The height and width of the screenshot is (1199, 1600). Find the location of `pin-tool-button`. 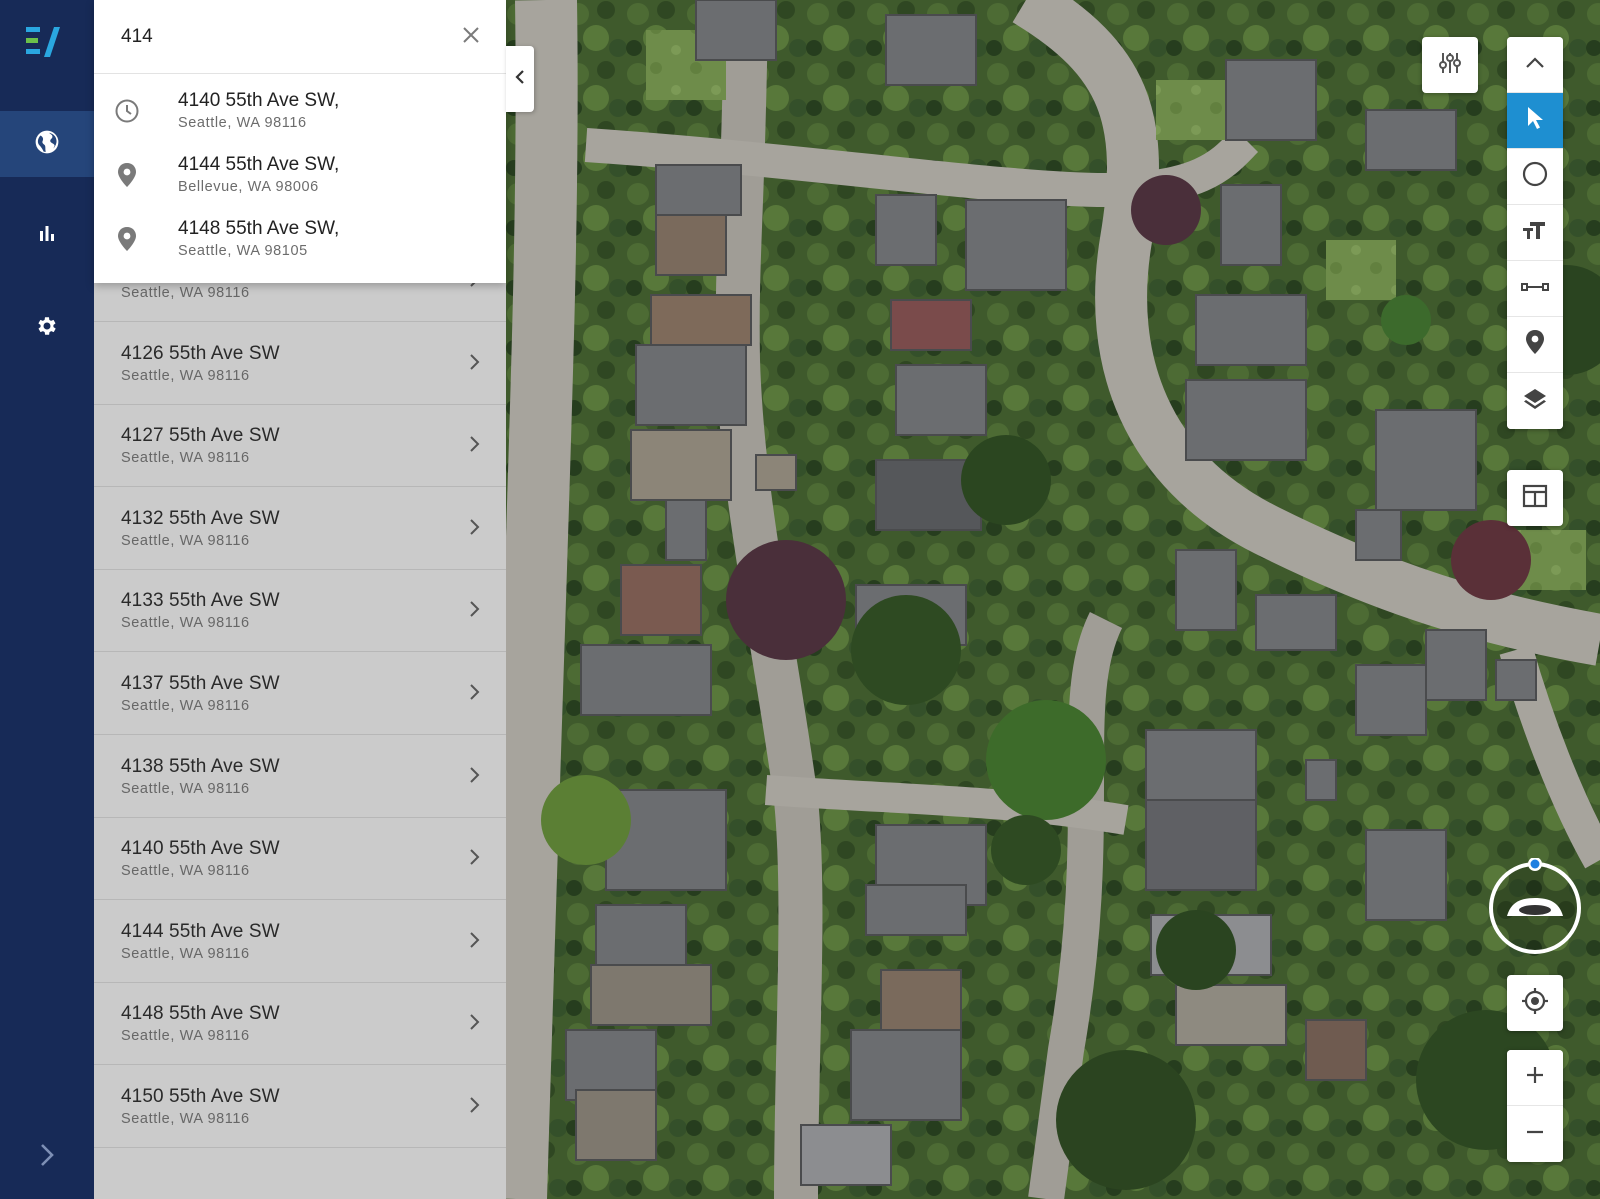

pin-tool-button is located at coordinates (1535, 345).